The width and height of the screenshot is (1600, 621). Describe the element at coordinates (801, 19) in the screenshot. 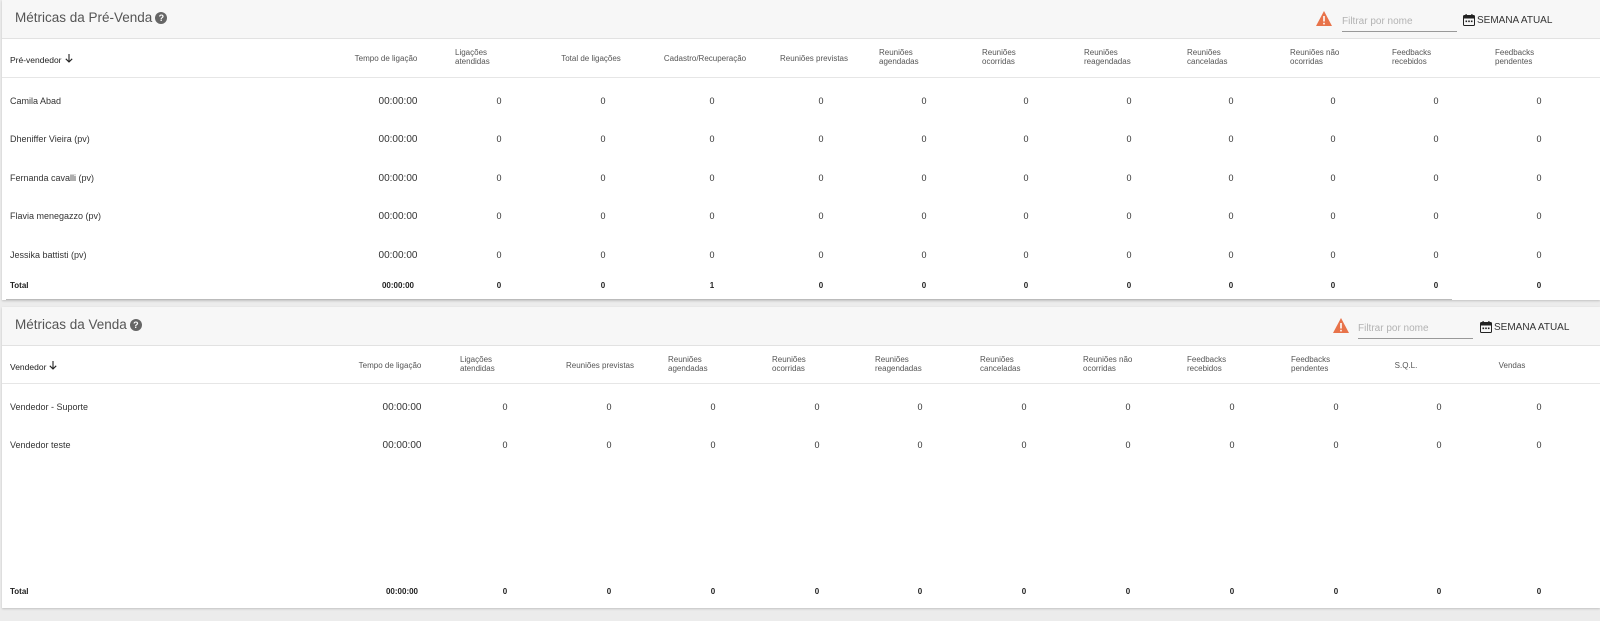

I see `pre-venda-header: Métricas da Pré-Venda ? SEMANA ATUAL` at that location.